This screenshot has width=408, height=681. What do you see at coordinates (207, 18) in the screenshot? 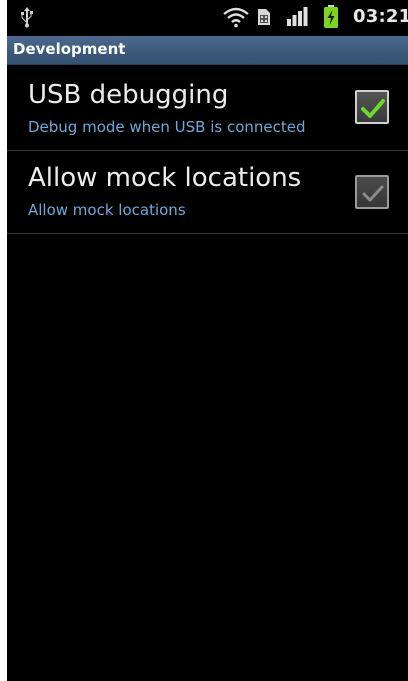
I see `status-bar: 03:21` at bounding box center [207, 18].